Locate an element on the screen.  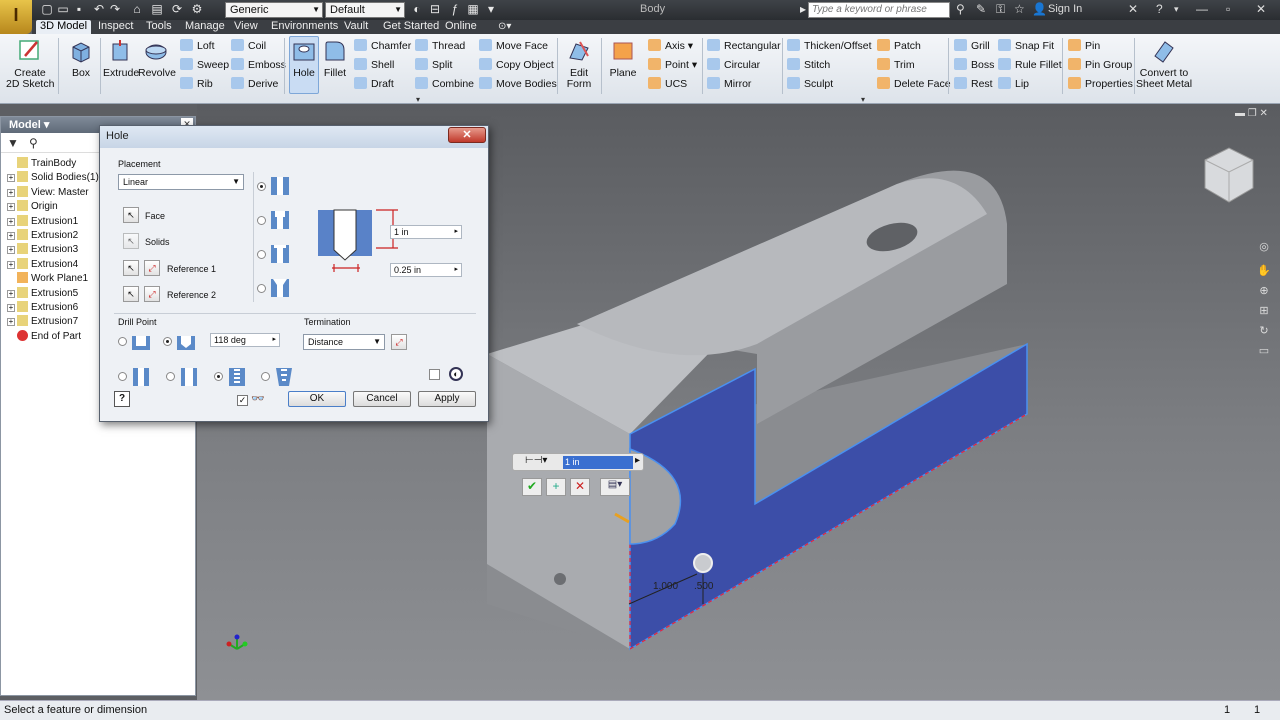
look-at-icon: ▭ is located at coordinates (1264, 351).